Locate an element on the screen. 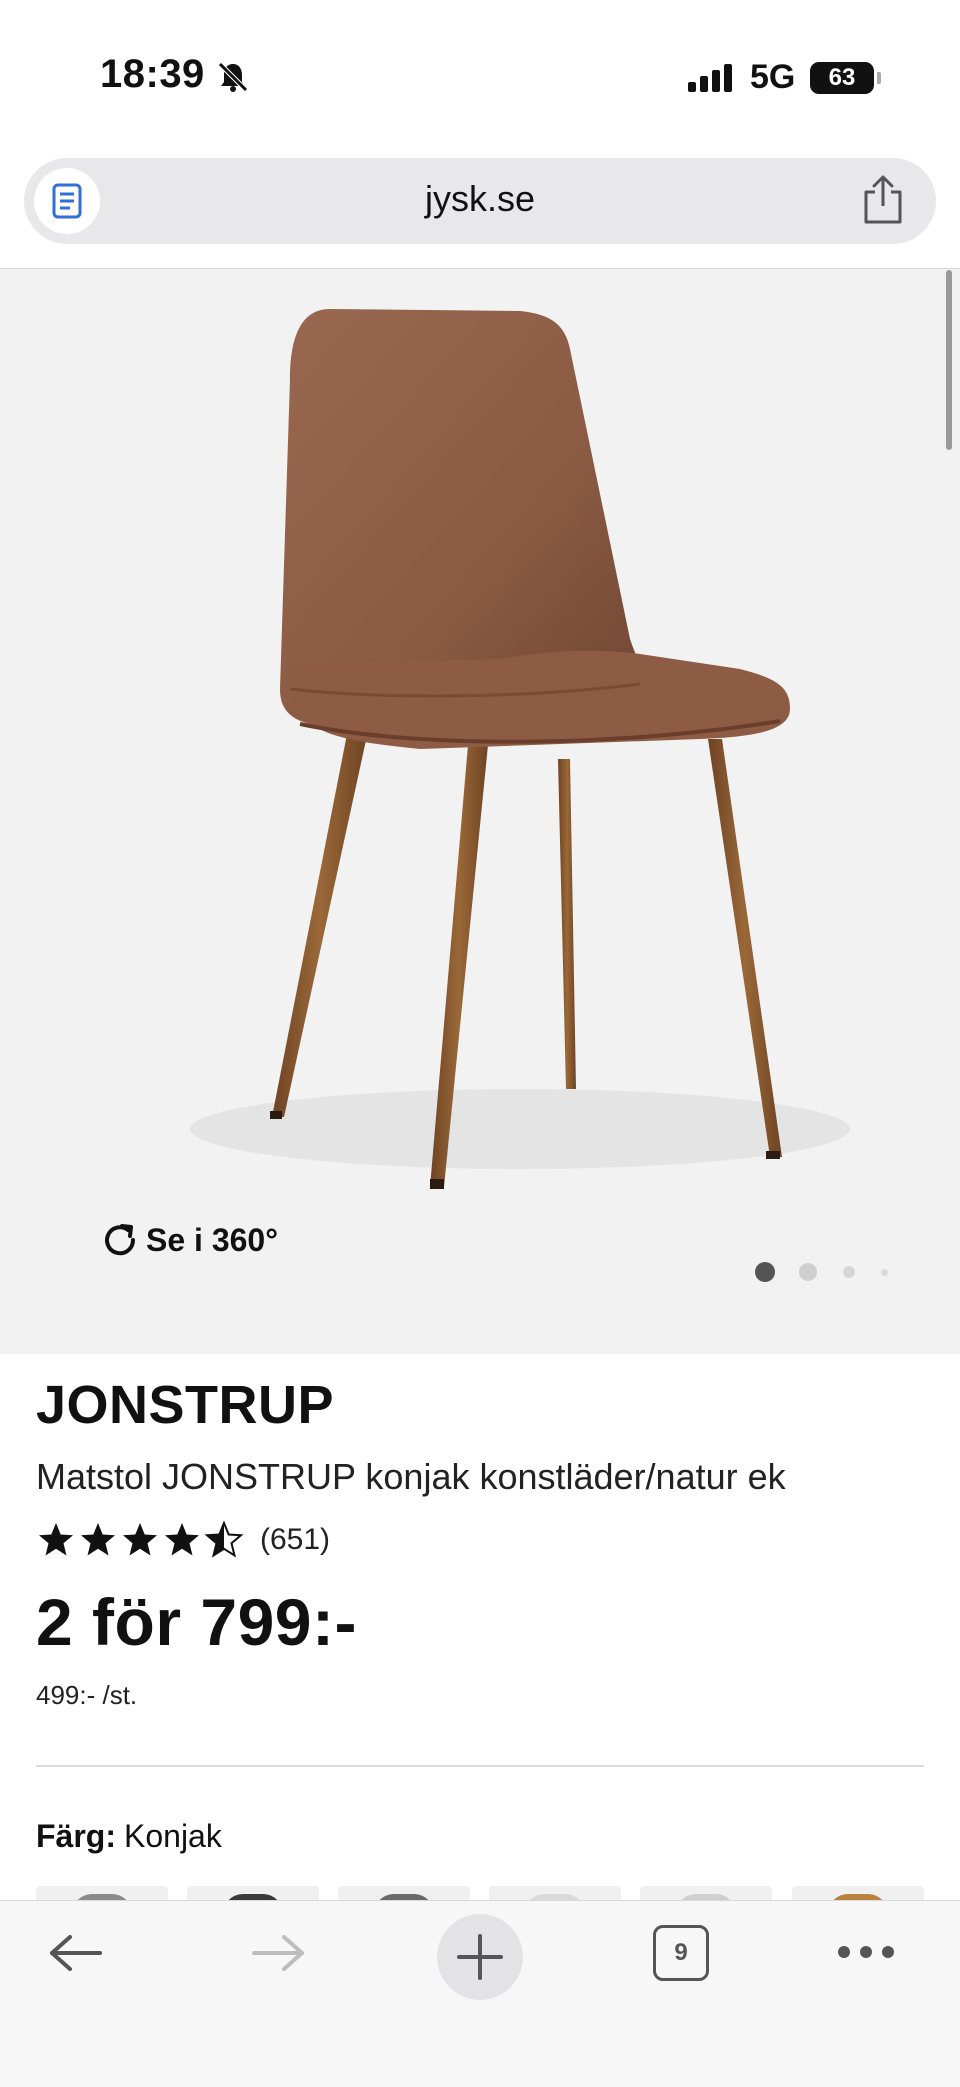 The width and height of the screenshot is (960, 2087). plus-icon is located at coordinates (480, 1957).